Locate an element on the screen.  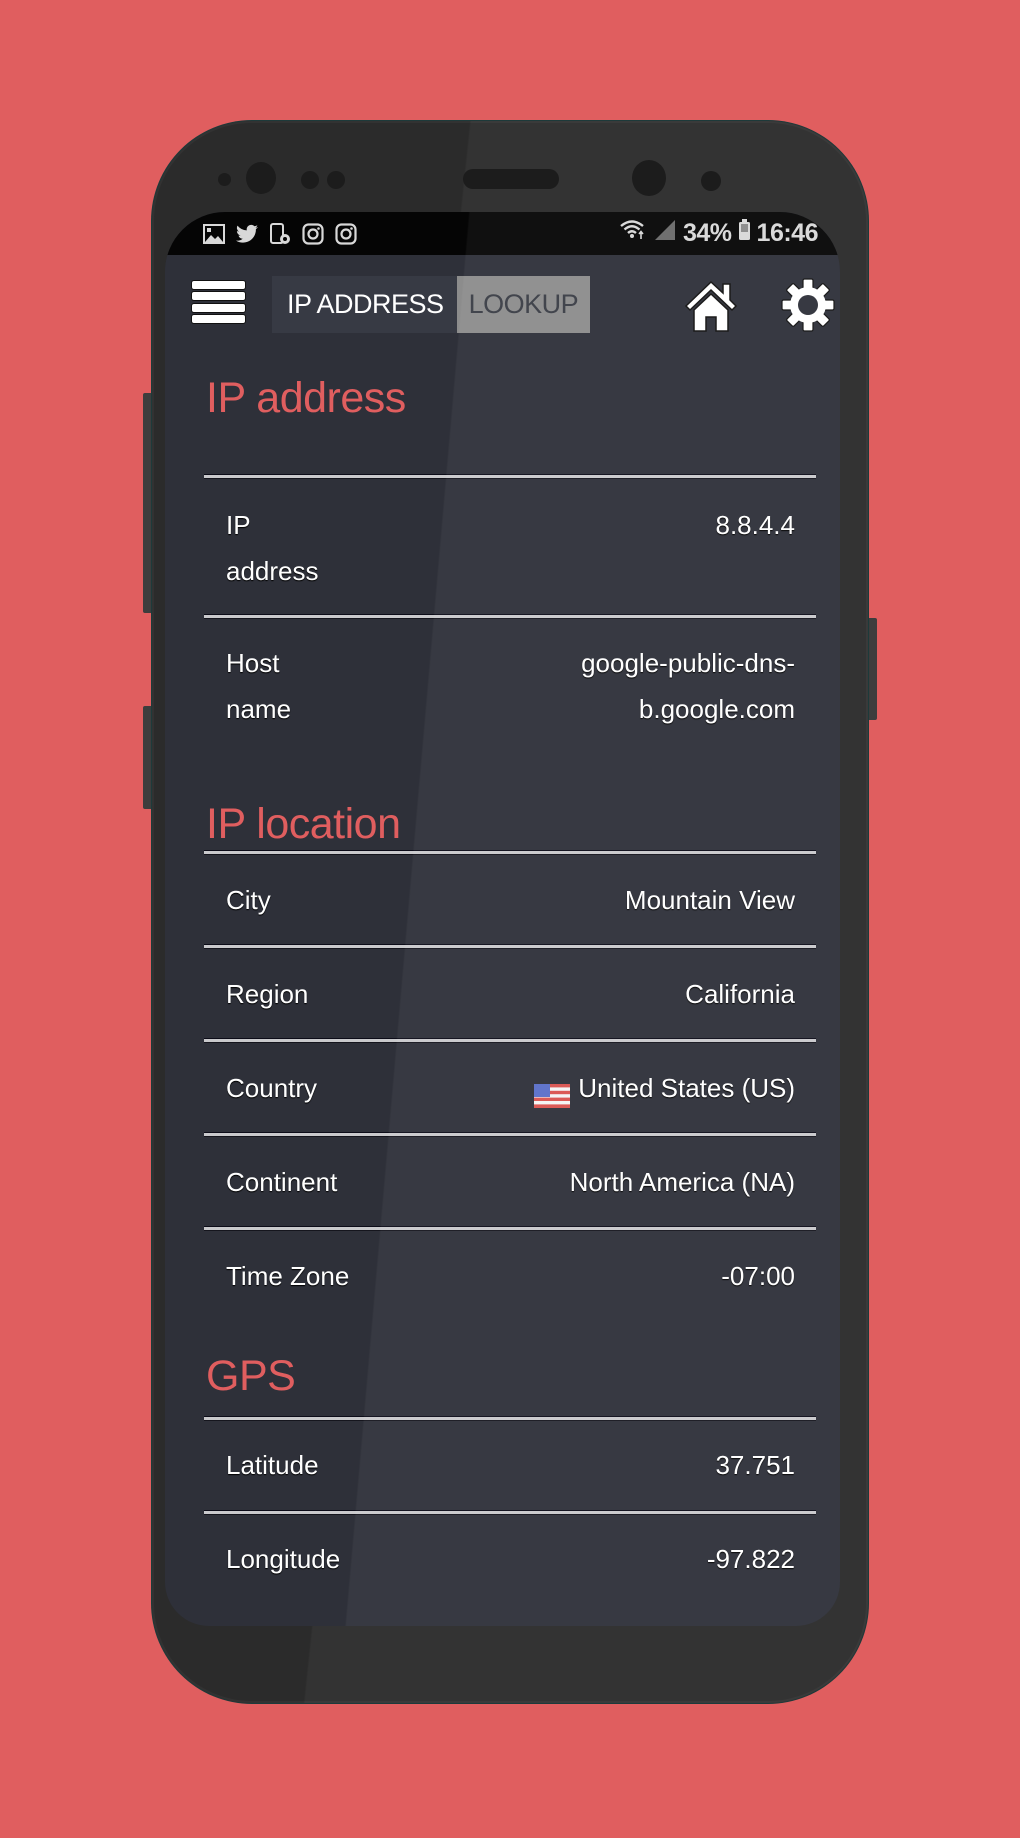
value-text: 8.8.4.4 is located at coordinates (755, 525).